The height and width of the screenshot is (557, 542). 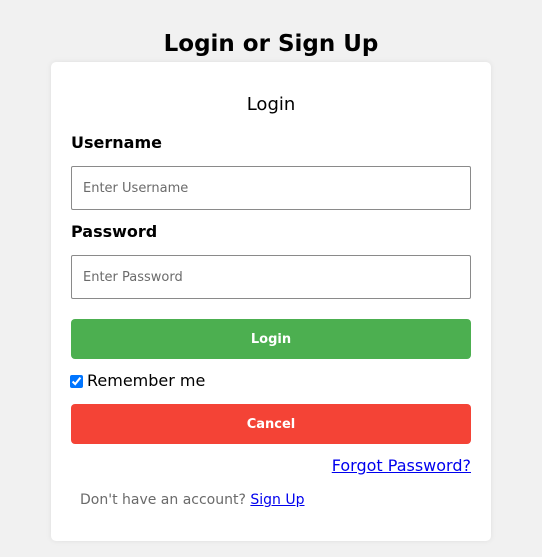 I want to click on cancel-button: Cancel, so click(x=271, y=424).